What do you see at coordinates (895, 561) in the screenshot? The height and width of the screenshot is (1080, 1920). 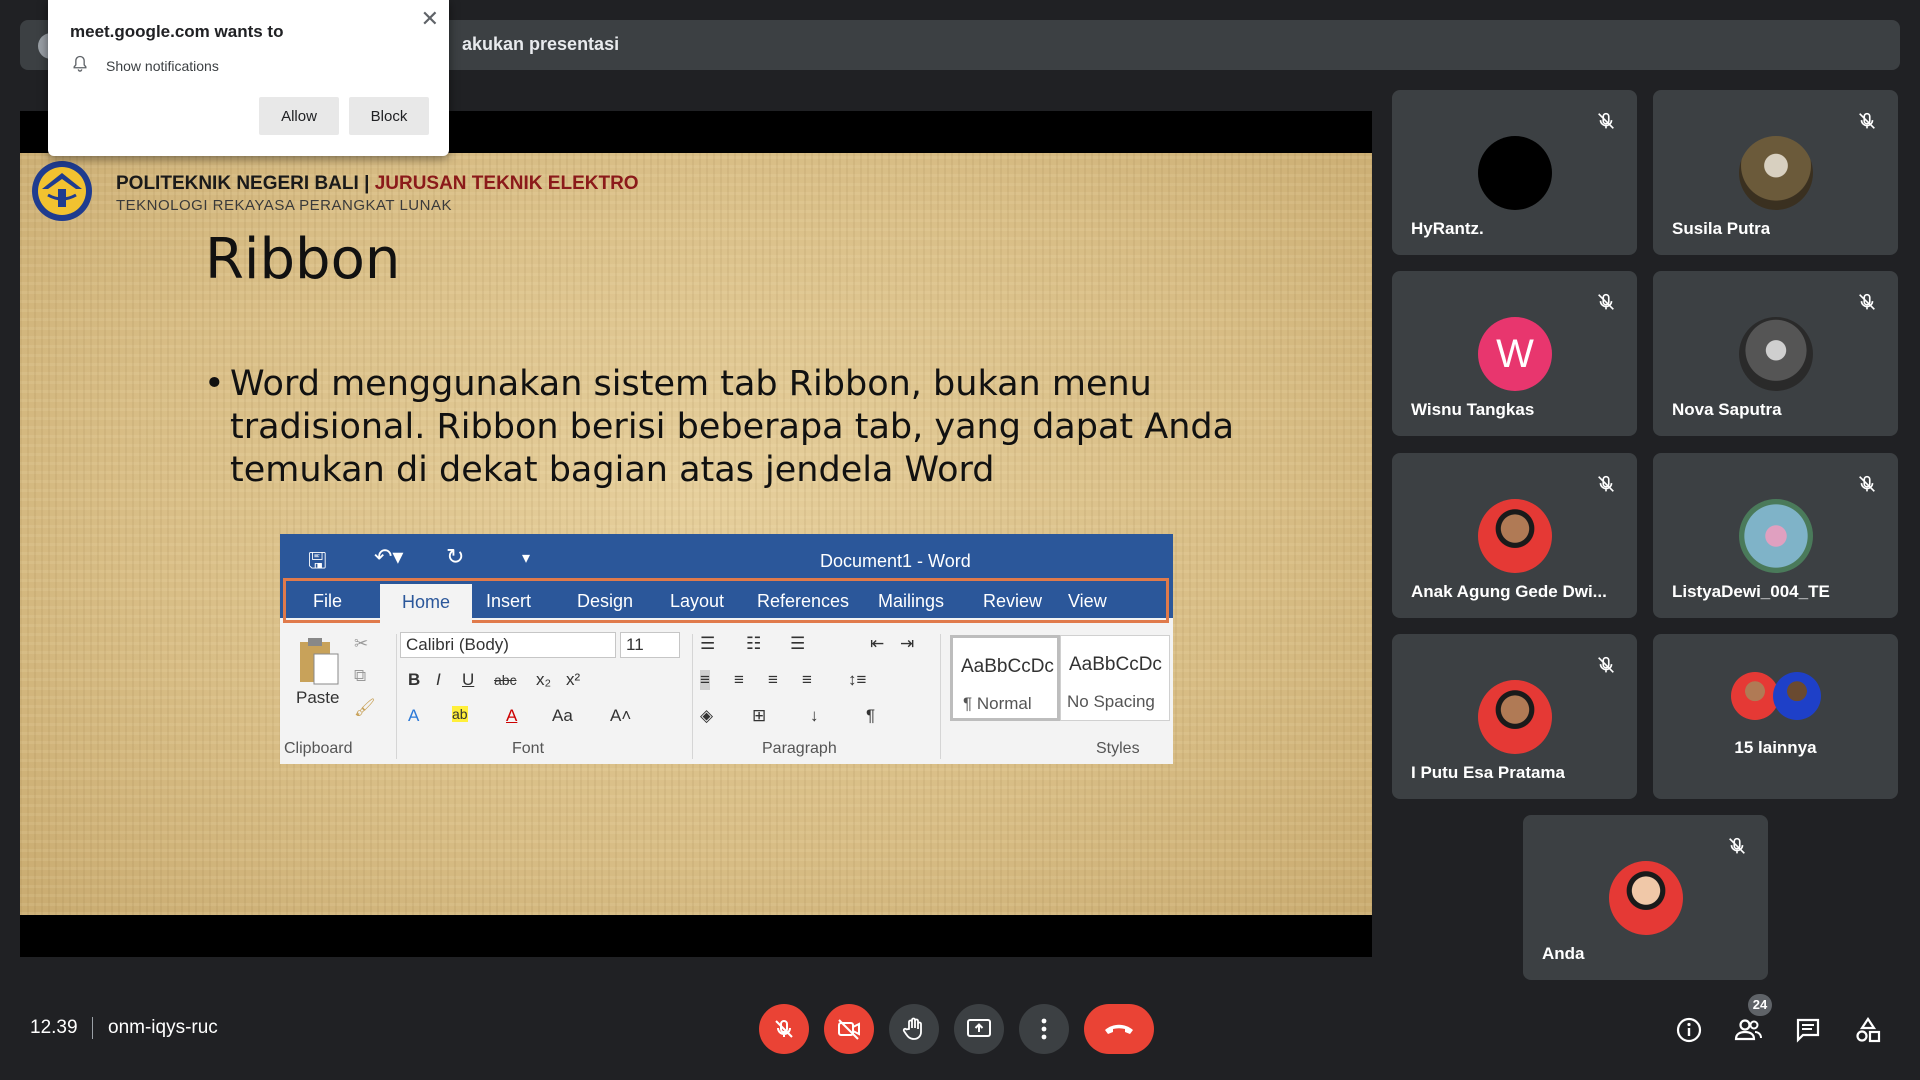 I see `word-doc-title: Document1 - Word` at bounding box center [895, 561].